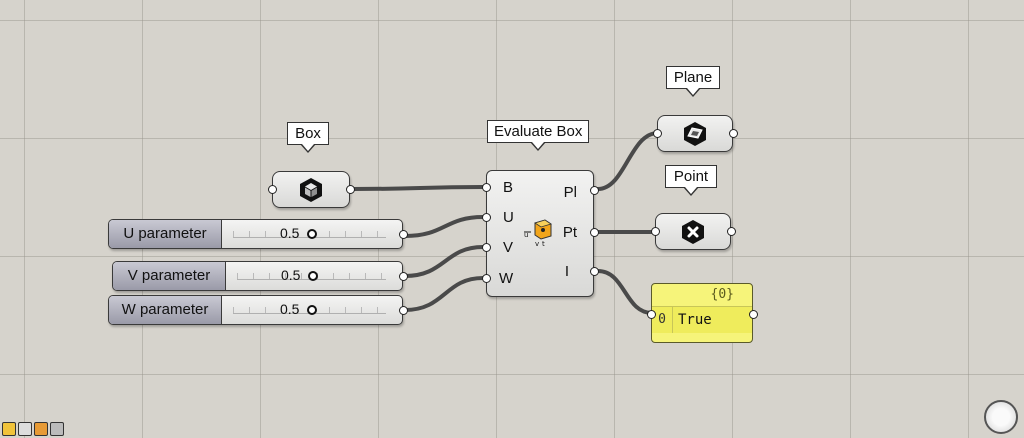  I want to click on point-label: Point, so click(691, 180).